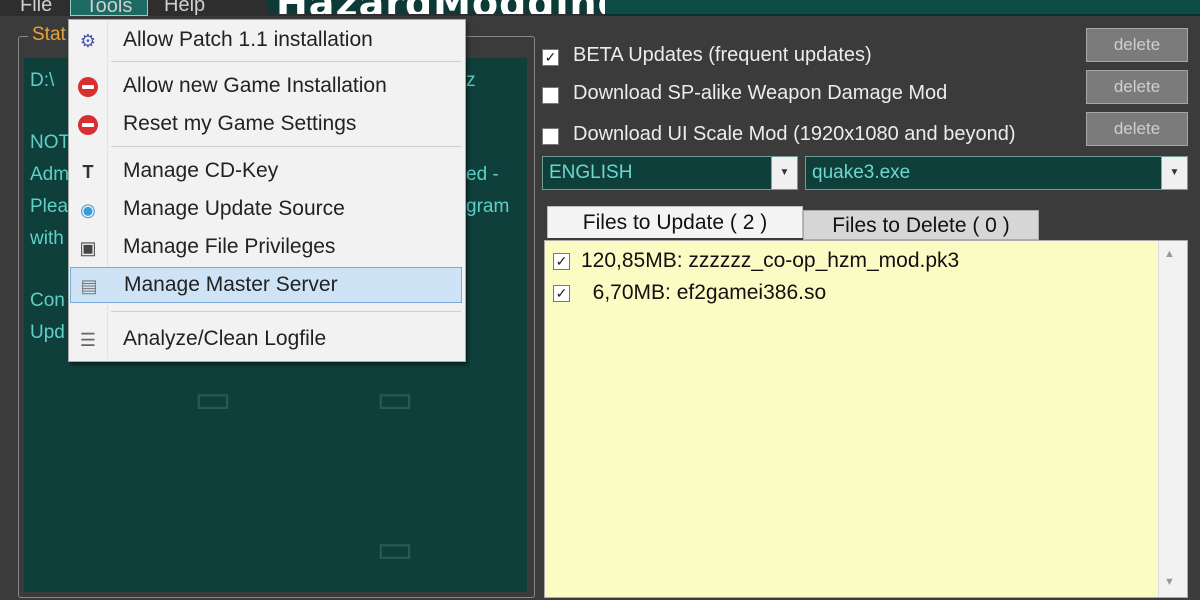 The height and width of the screenshot is (600, 1200). I want to click on file-entry: 120,85MB: zzzzzz_co-op_hzm_mod.pk3, so click(770, 260).